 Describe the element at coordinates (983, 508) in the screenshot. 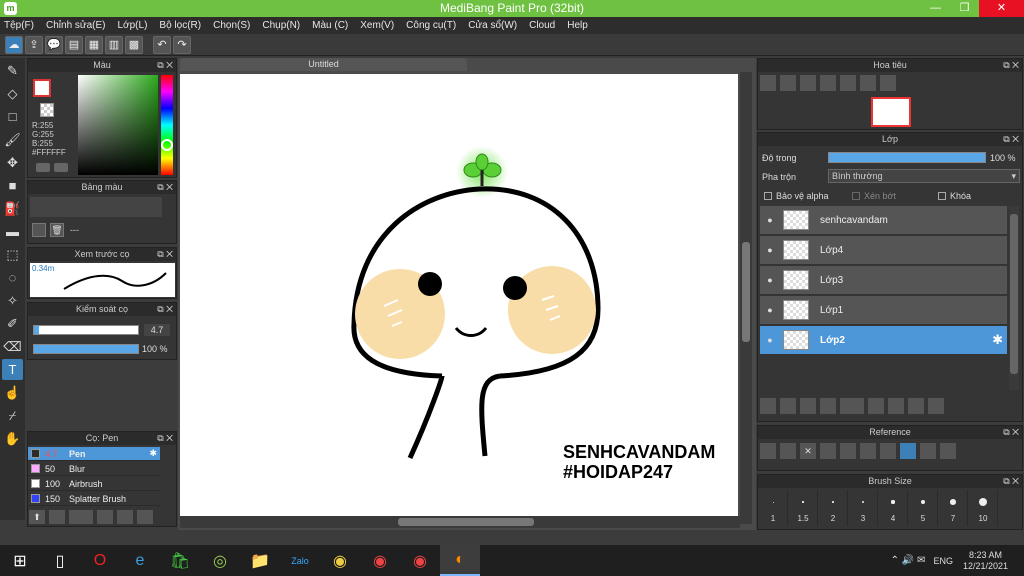

I see `brush-size-preset: 10` at that location.